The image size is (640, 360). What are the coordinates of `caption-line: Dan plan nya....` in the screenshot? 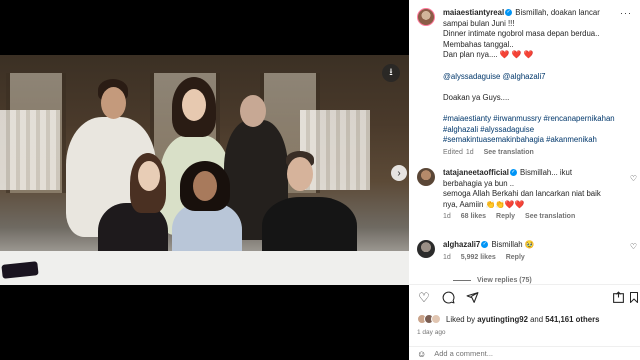 It's located at (470, 55).